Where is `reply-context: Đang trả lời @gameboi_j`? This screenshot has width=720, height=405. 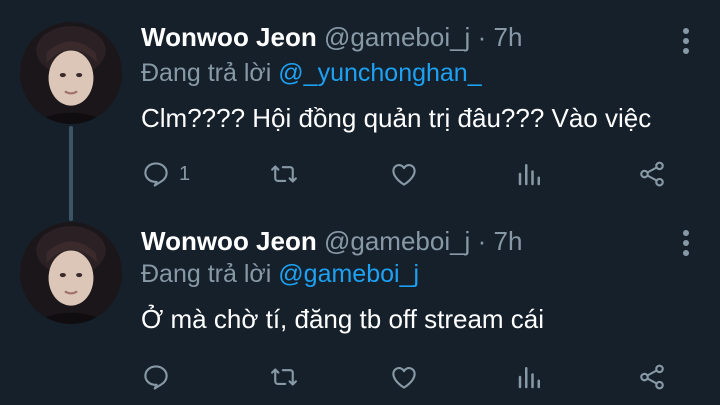 reply-context: Đang trả lời @gameboi_j is located at coordinates (280, 274).